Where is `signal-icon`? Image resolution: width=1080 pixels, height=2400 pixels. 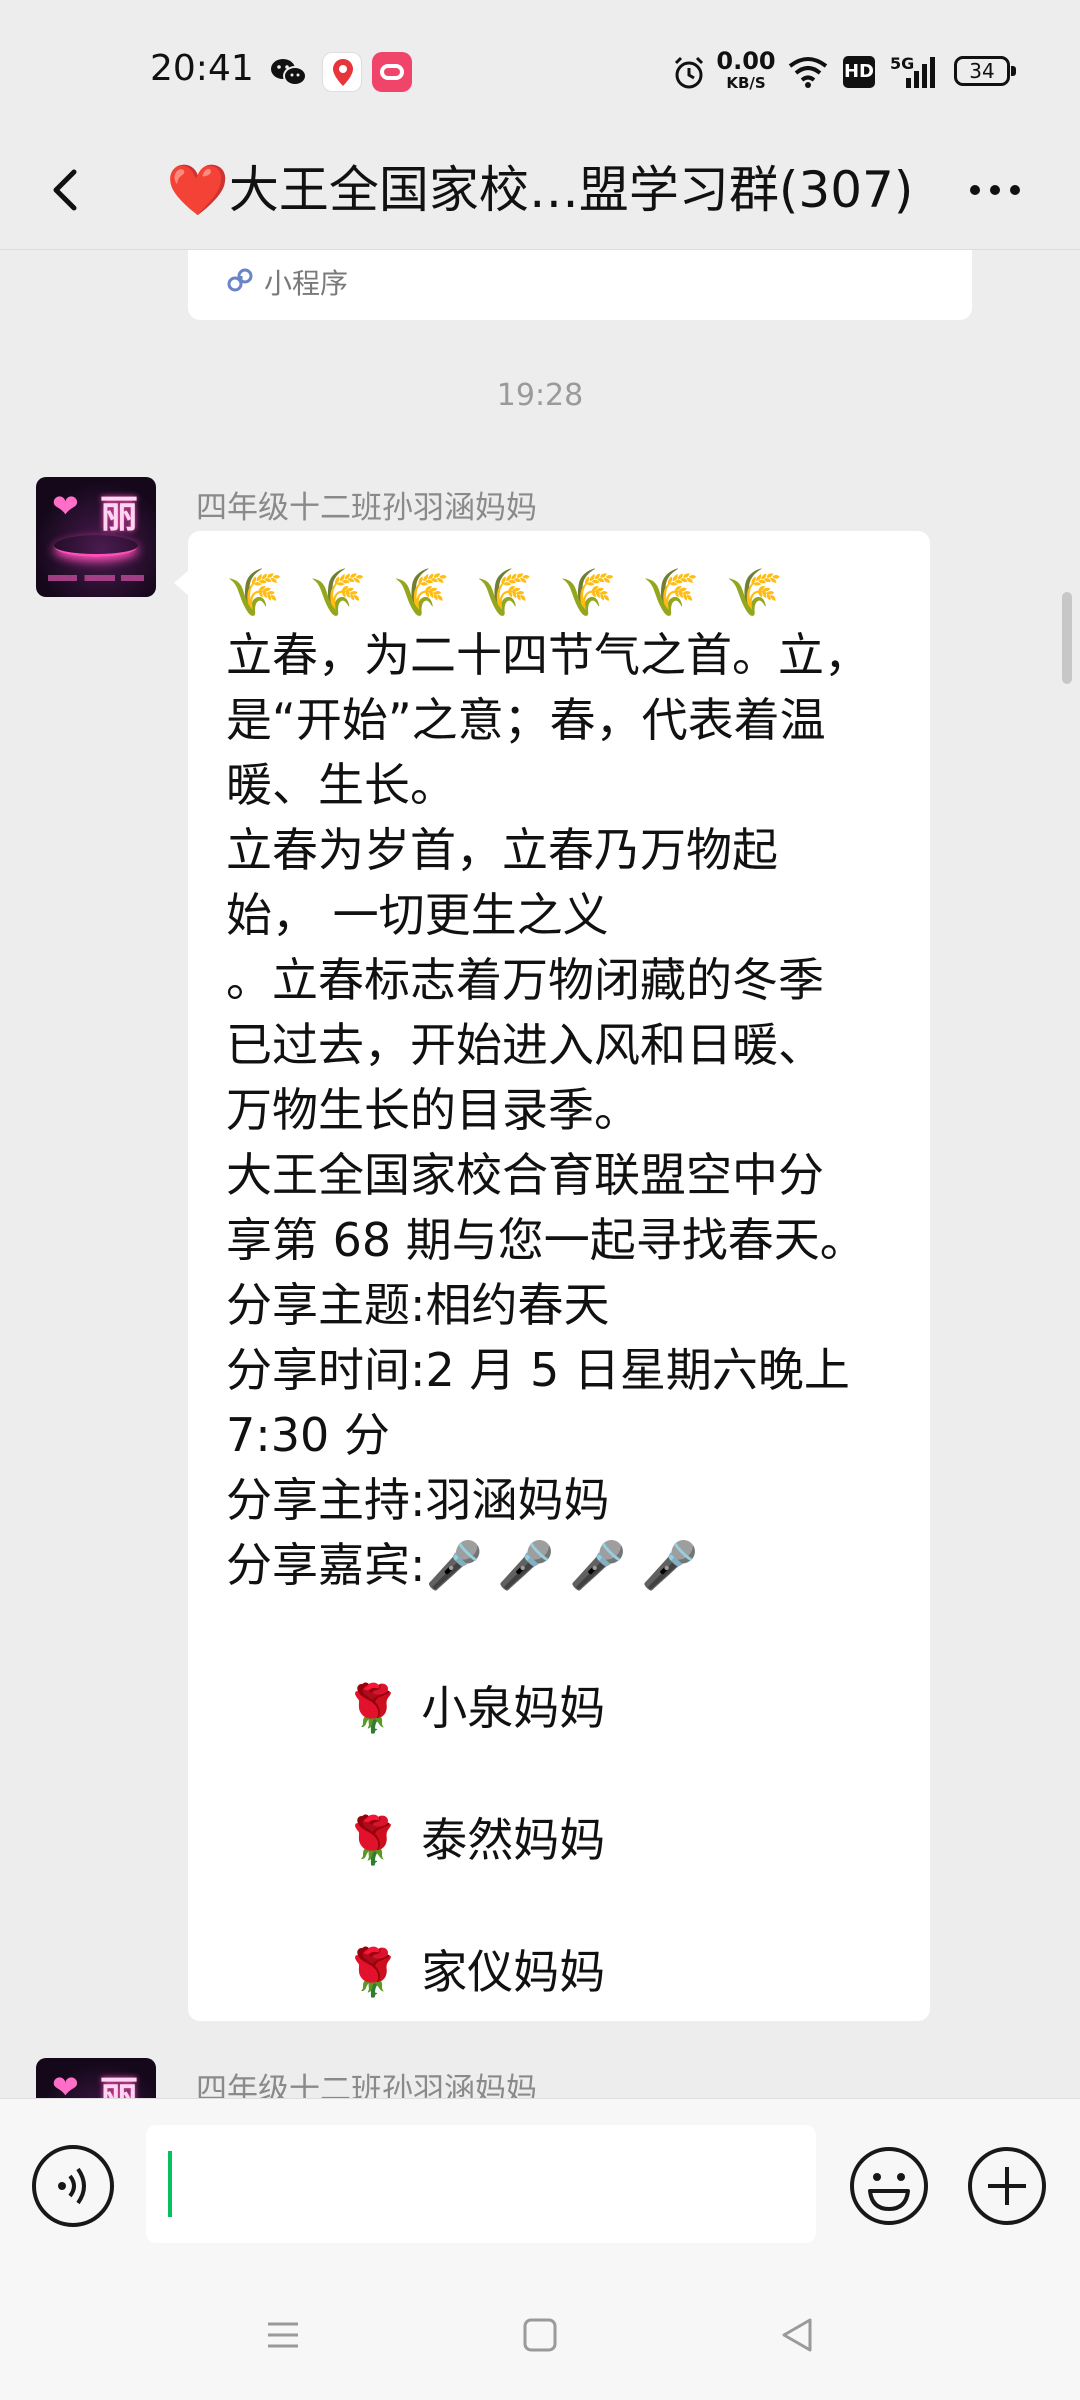 signal-icon is located at coordinates (918, 74).